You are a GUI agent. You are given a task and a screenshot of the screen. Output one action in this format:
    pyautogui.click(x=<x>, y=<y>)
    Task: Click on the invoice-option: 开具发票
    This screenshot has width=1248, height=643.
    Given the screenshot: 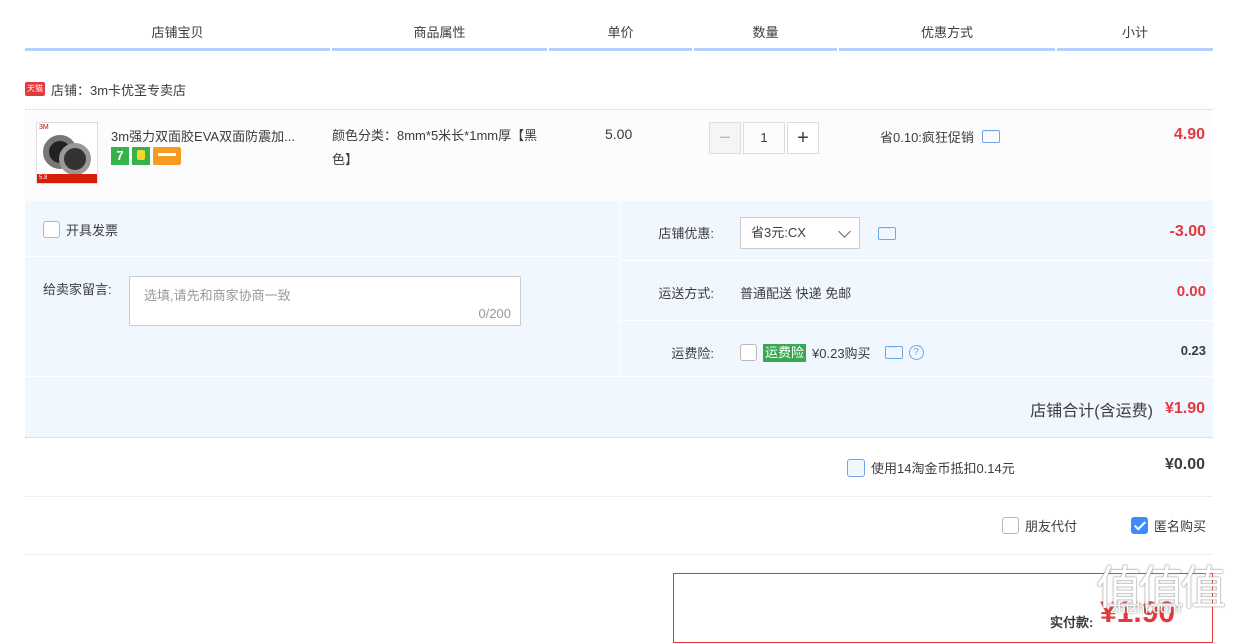 What is the action you would take?
    pyautogui.click(x=80, y=229)
    